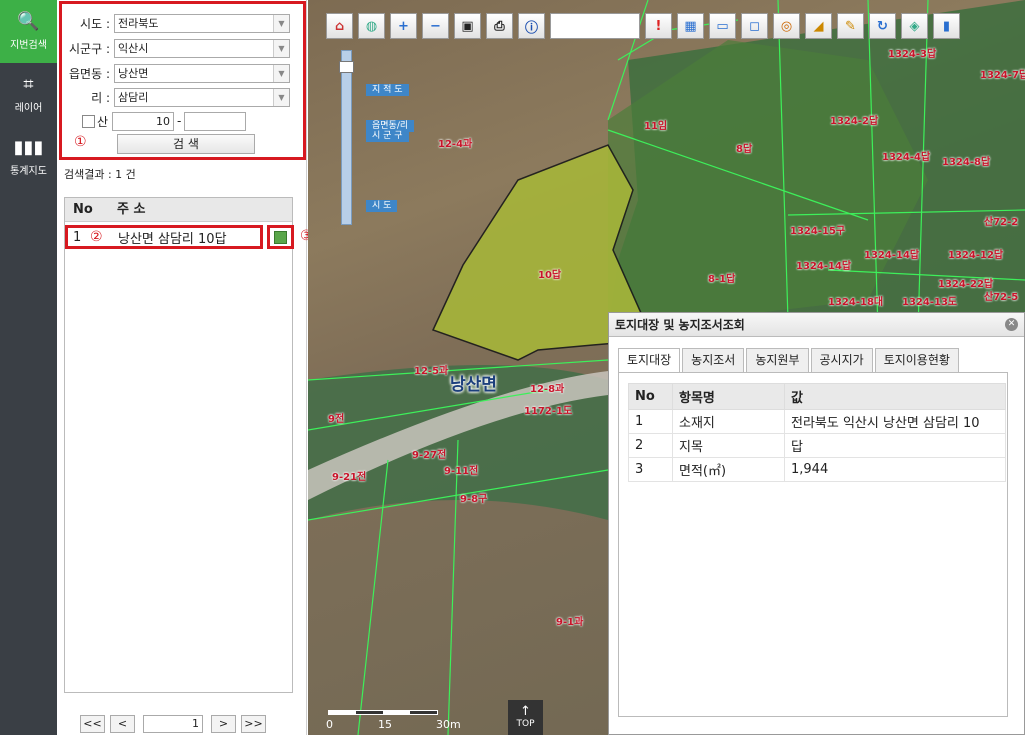  I want to click on nav-stats: ▮▮▮ 통계지도, so click(28, 157).